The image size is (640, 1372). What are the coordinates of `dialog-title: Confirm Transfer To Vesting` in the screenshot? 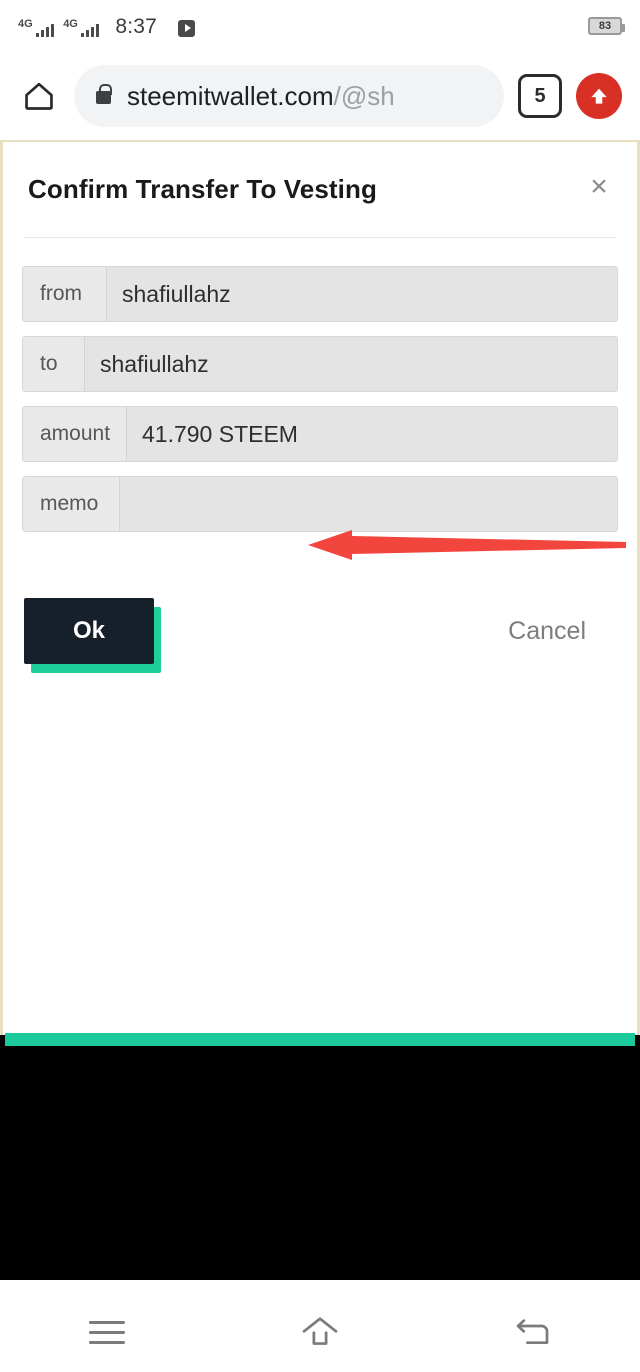 It's located at (202, 189).